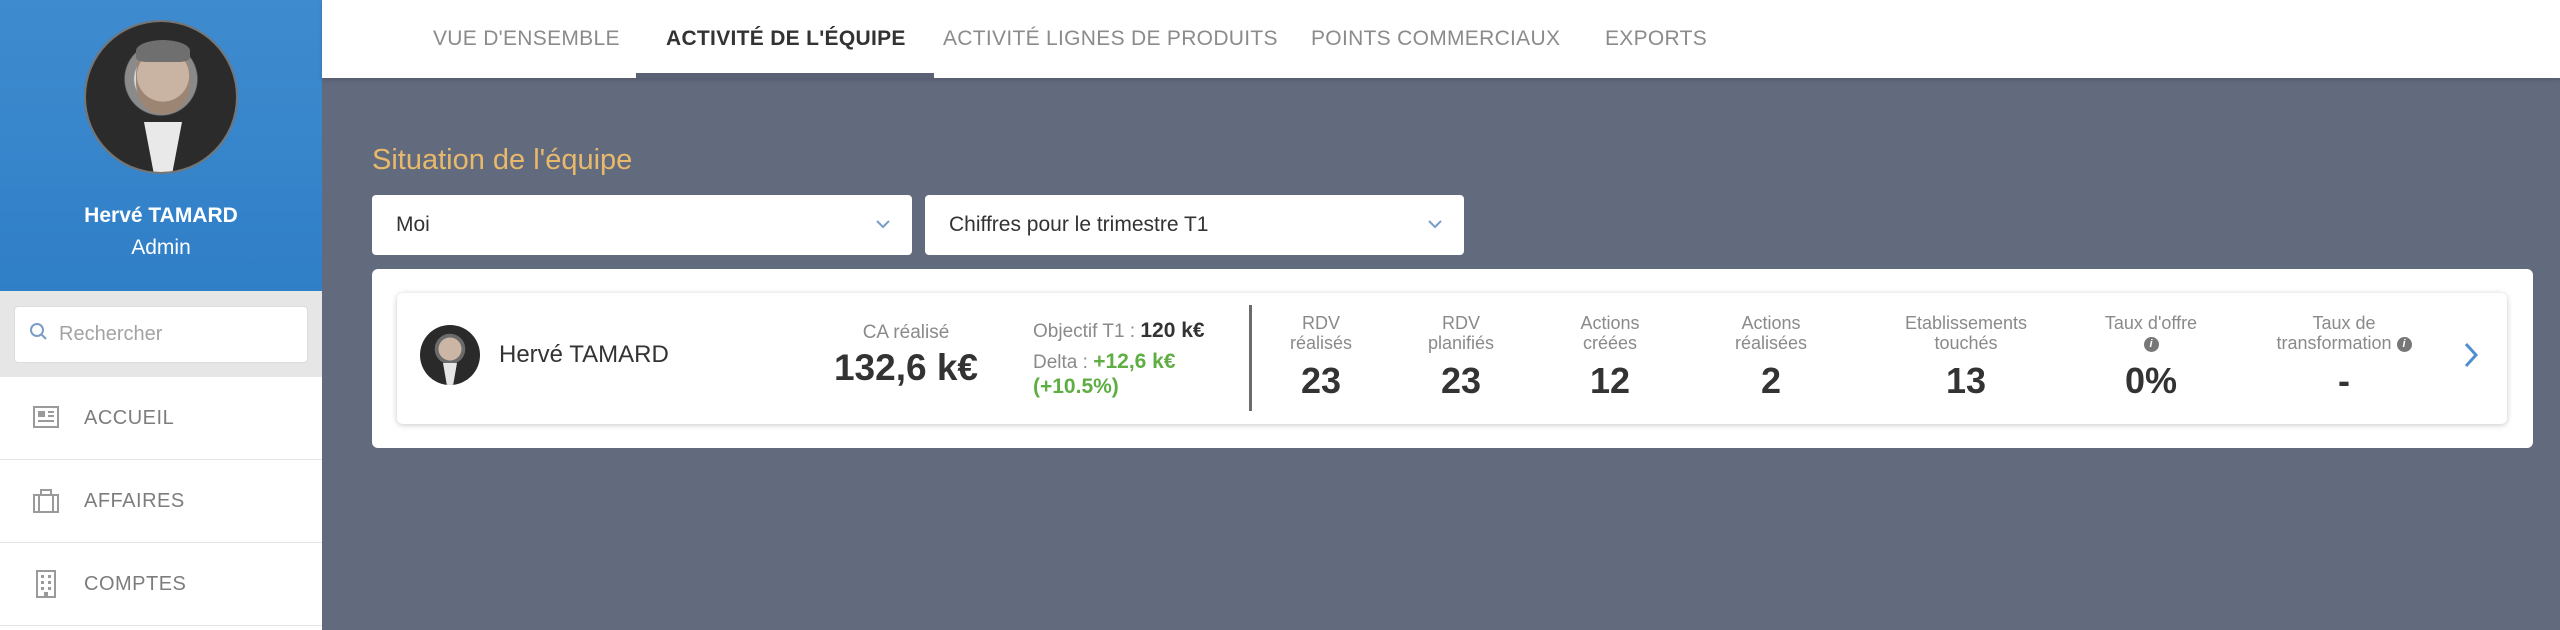 This screenshot has height=630, width=2560. I want to click on stat-label: transformation, so click(2334, 343).